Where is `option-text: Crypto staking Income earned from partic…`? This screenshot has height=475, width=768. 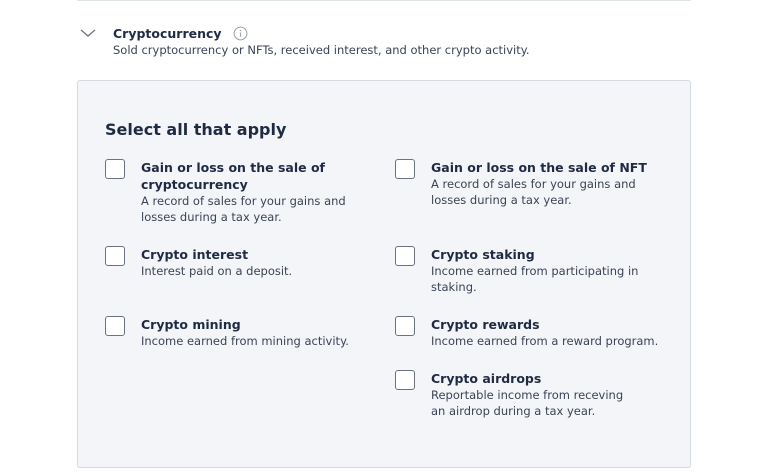 option-text: Crypto staking Income earned from partic… is located at coordinates (536, 270).